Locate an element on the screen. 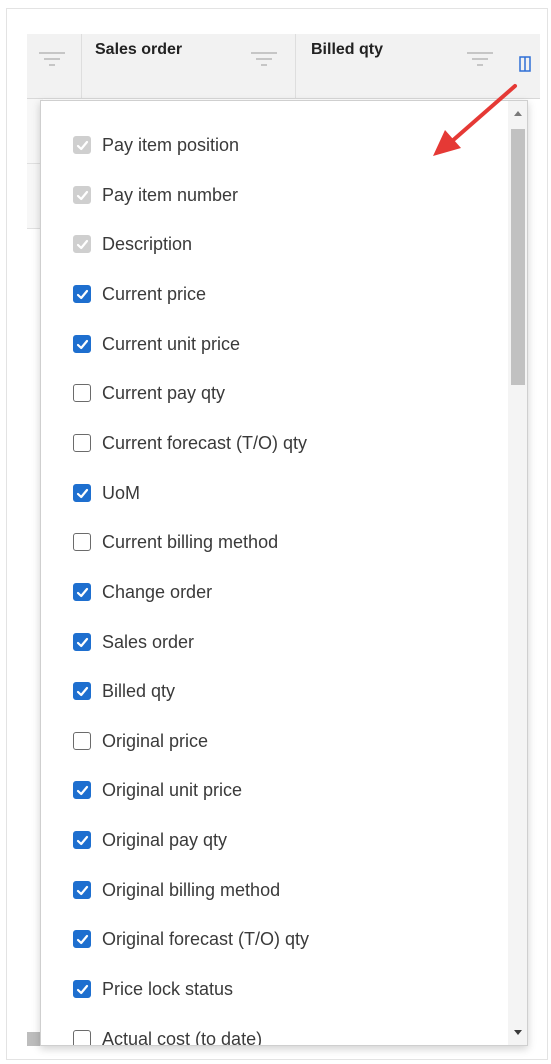  column-chooser-icon is located at coordinates (525, 64).